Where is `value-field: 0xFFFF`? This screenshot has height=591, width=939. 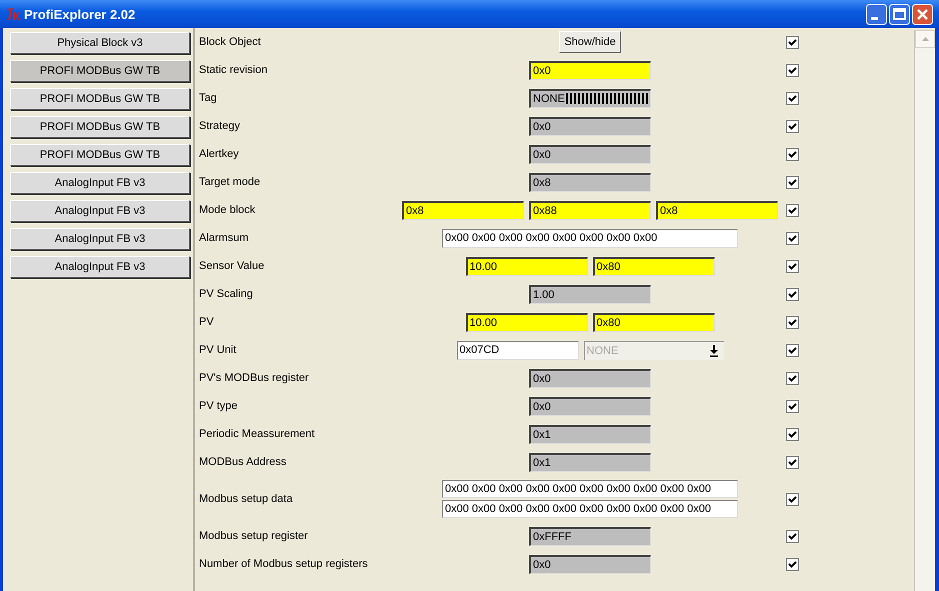
value-field: 0xFFFF is located at coordinates (590, 536).